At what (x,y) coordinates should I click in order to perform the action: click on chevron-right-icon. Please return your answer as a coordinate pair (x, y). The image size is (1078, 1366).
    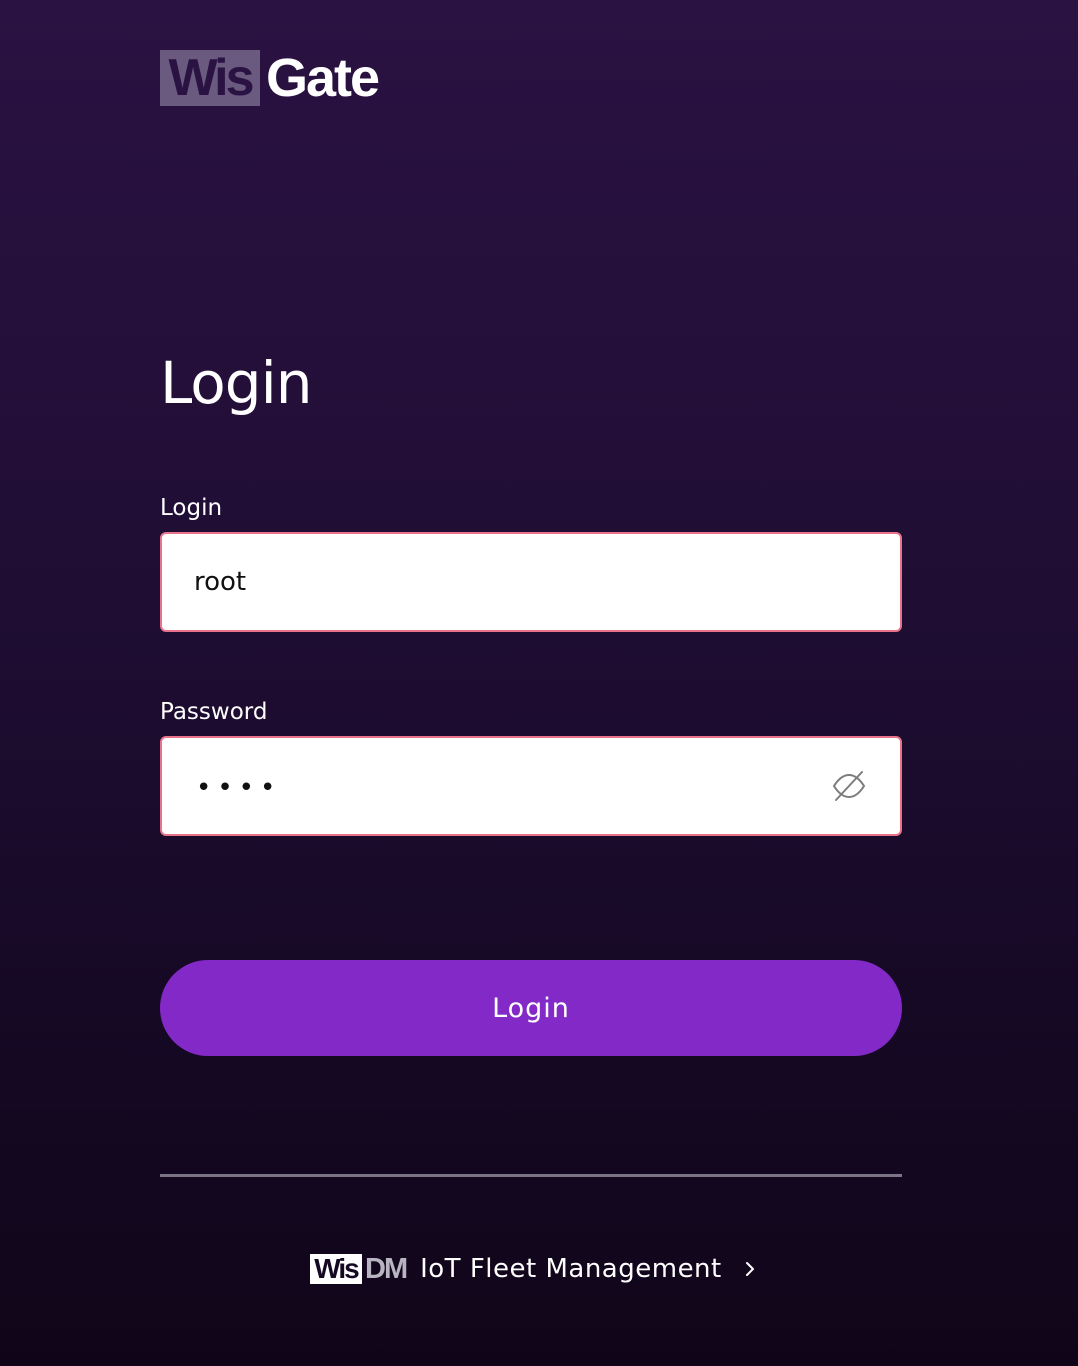
    Looking at the image, I should click on (749, 1269).